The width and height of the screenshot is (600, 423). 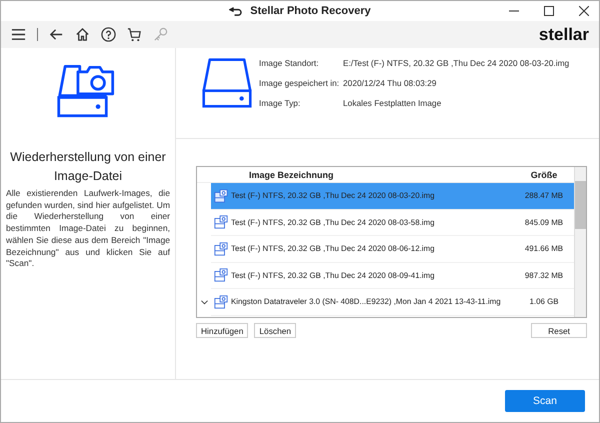 I want to click on reset-button: Reset, so click(x=559, y=330).